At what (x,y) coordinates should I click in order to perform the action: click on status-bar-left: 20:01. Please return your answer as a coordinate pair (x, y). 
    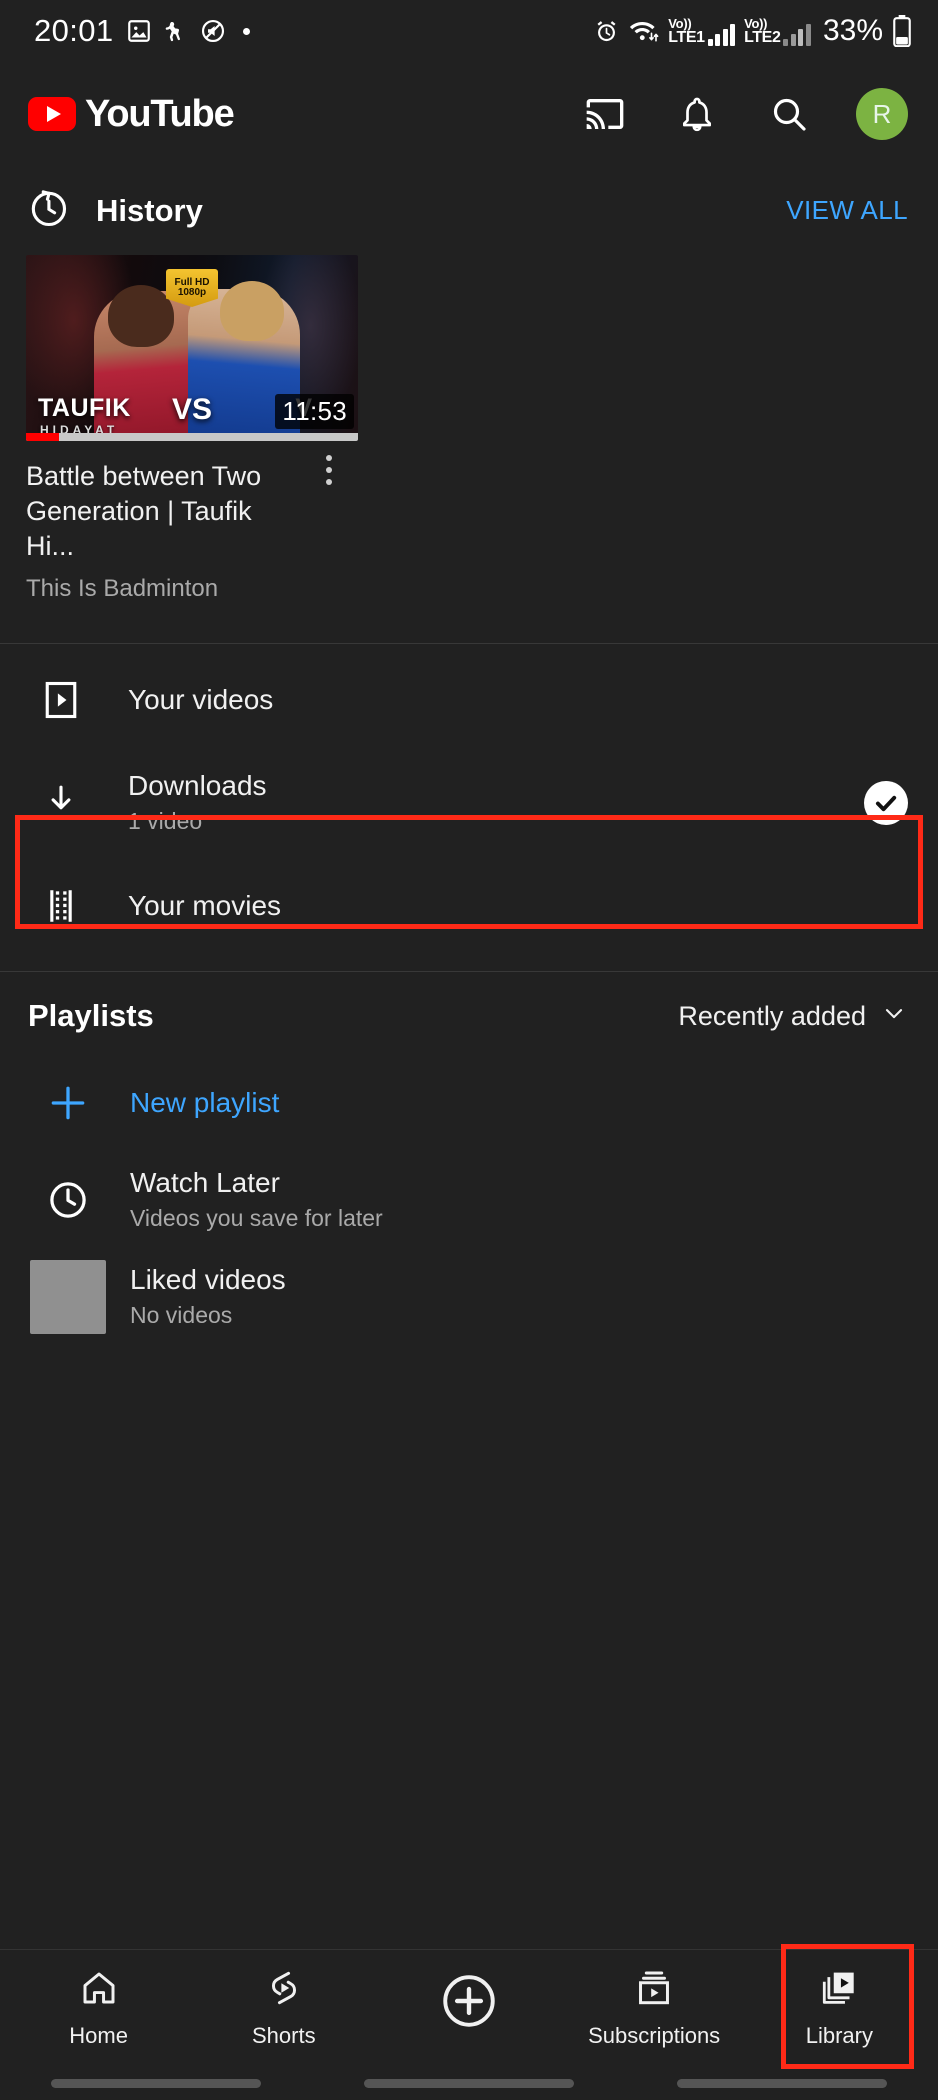
    Looking at the image, I should click on (142, 31).